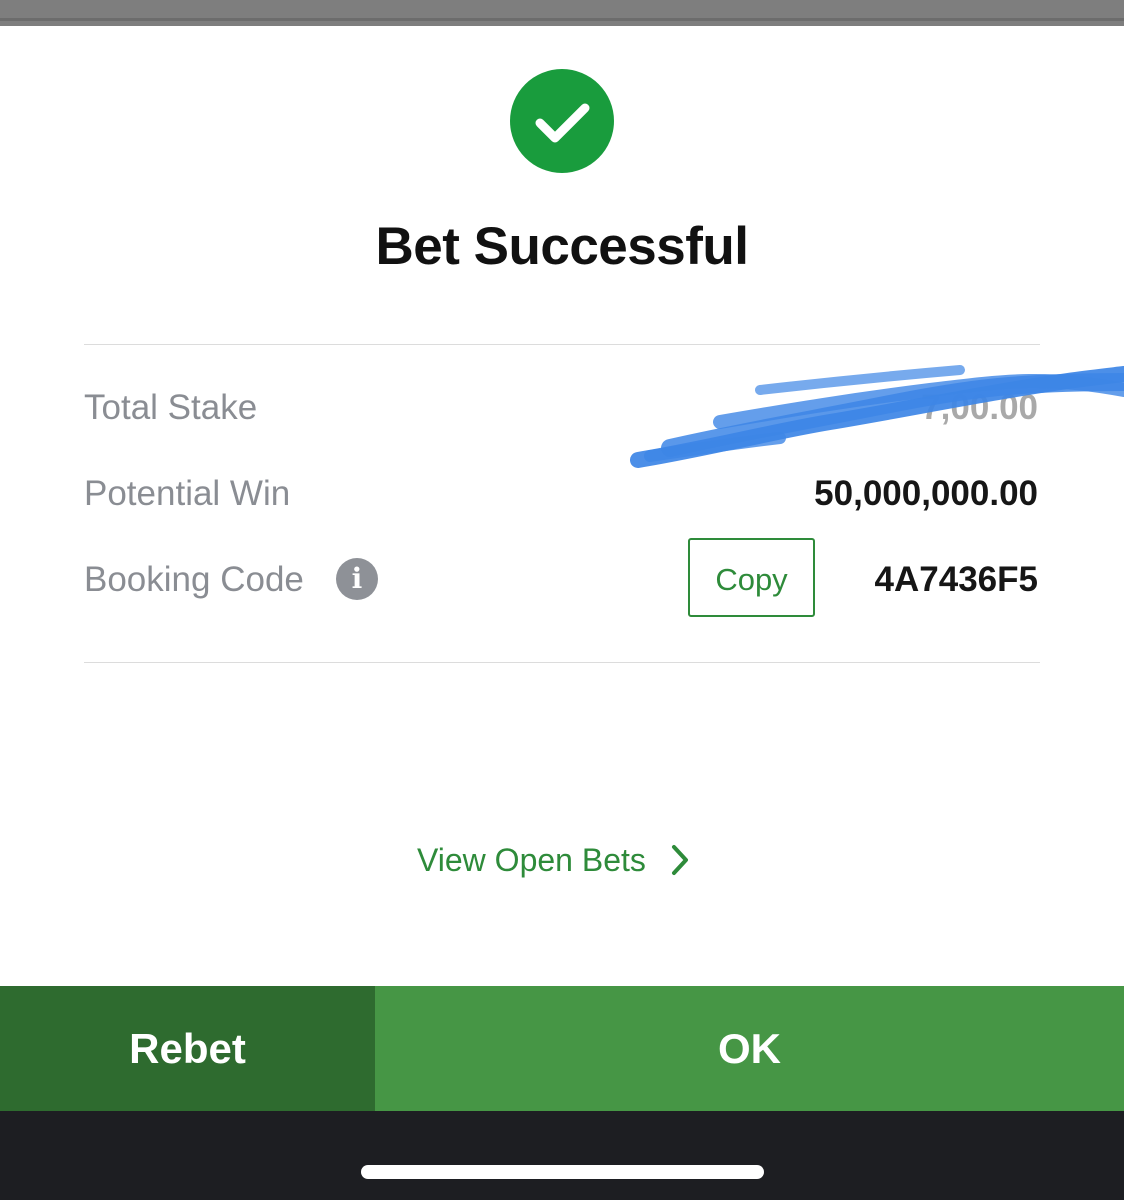 The image size is (1124, 1200). I want to click on rebet-button: Rebet, so click(187, 1048).